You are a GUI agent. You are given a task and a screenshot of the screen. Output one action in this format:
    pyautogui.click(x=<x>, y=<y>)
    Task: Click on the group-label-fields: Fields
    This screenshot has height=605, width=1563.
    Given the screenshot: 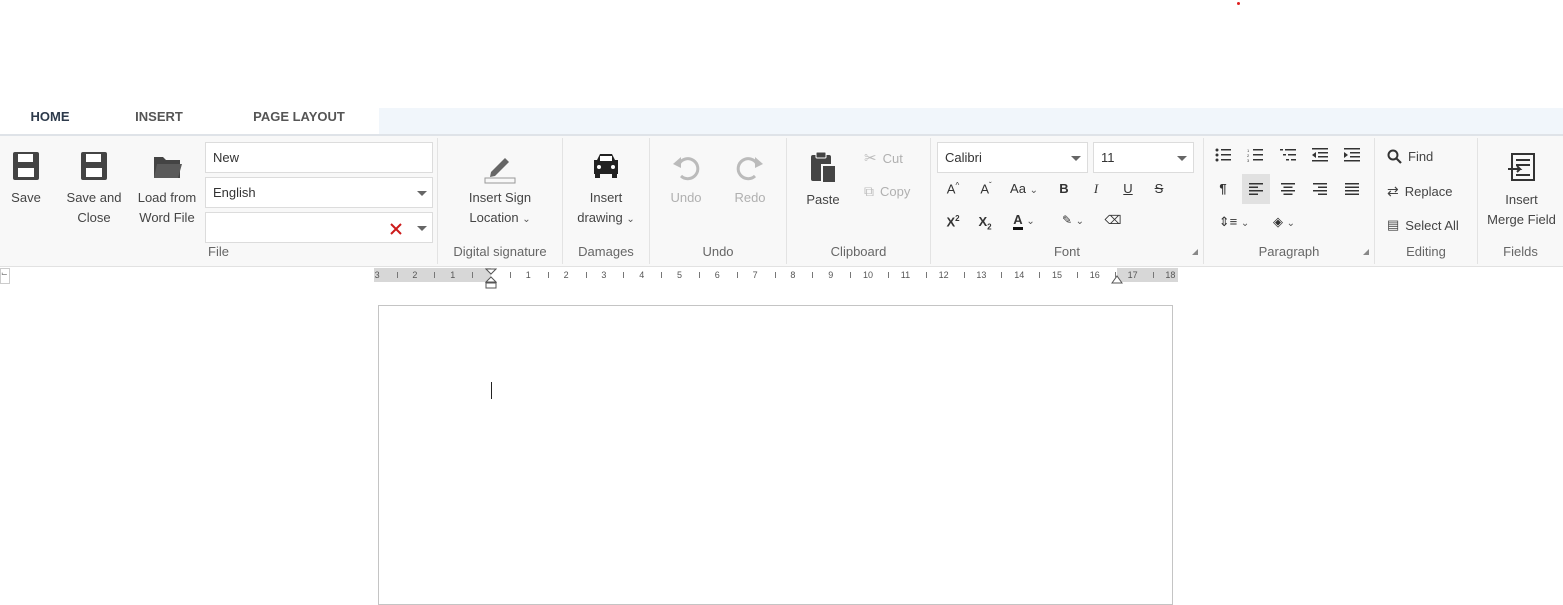 What is the action you would take?
    pyautogui.click(x=1520, y=251)
    